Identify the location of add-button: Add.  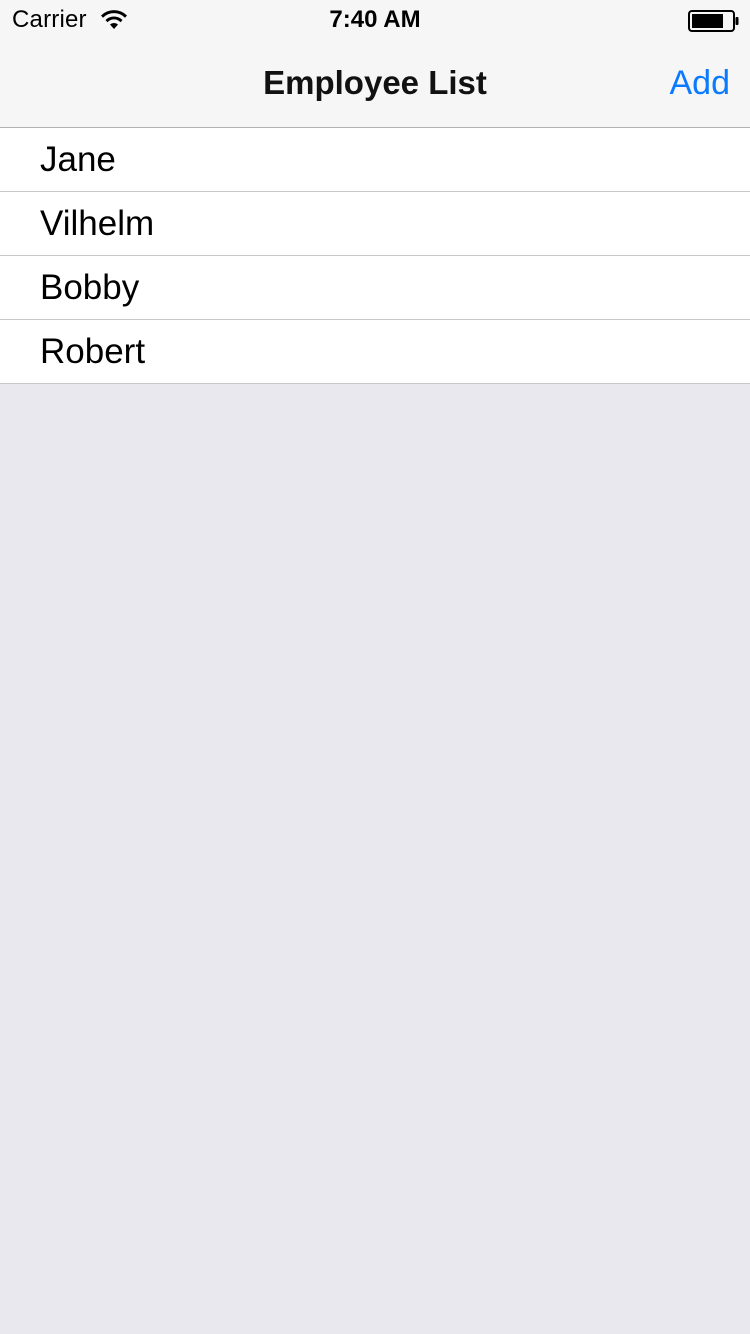
(700, 83).